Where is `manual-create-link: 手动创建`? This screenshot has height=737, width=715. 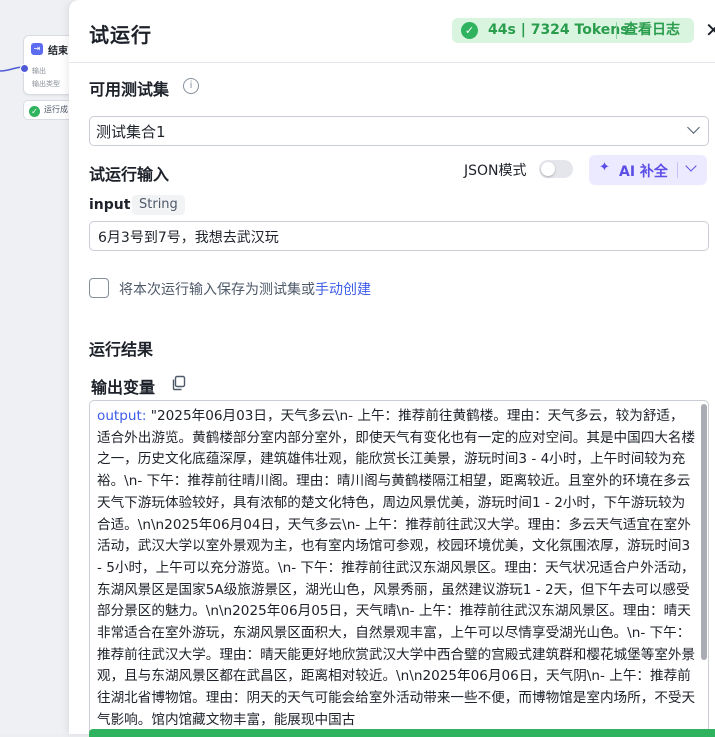
manual-create-link: 手动创建 is located at coordinates (343, 290).